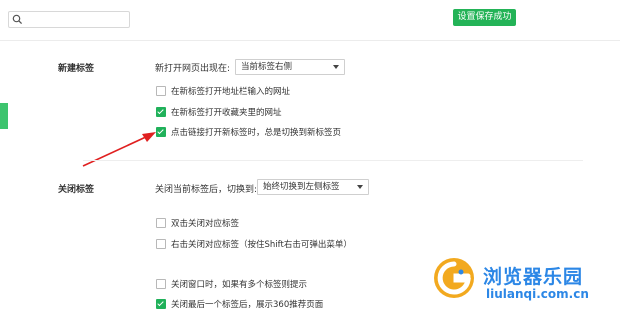 The image size is (620, 310). What do you see at coordinates (205, 224) in the screenshot?
I see `option-label: 双击关闭对应标签` at bounding box center [205, 224].